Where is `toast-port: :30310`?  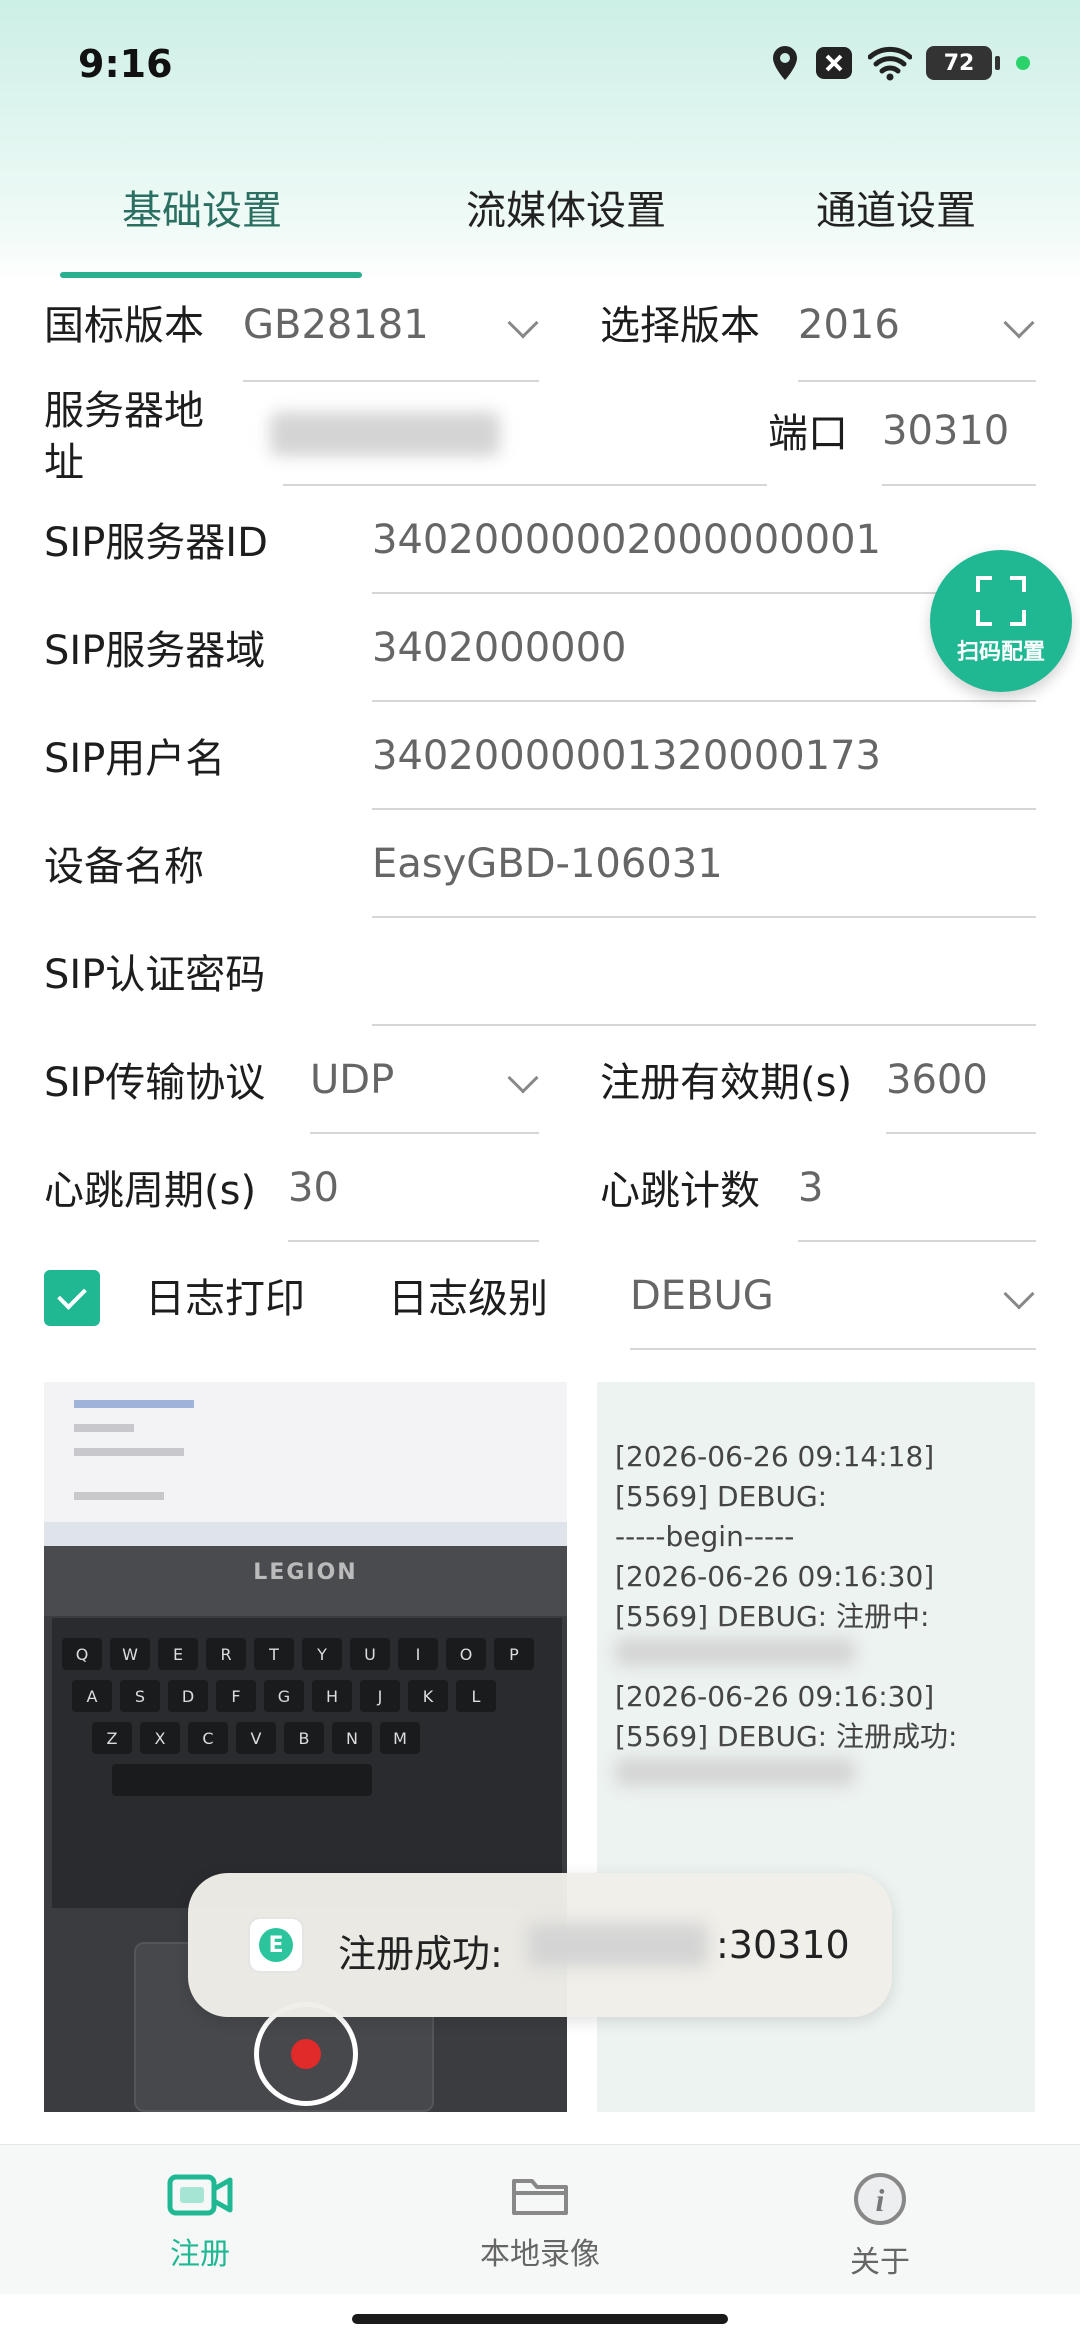
toast-port: :30310 is located at coordinates (783, 1945).